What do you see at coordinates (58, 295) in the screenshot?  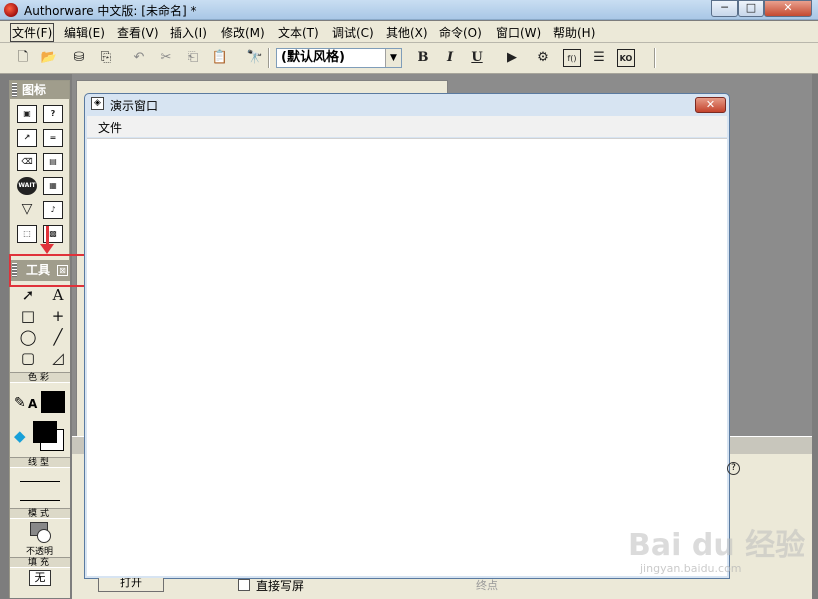 I see `text-tool-icon: A` at bounding box center [58, 295].